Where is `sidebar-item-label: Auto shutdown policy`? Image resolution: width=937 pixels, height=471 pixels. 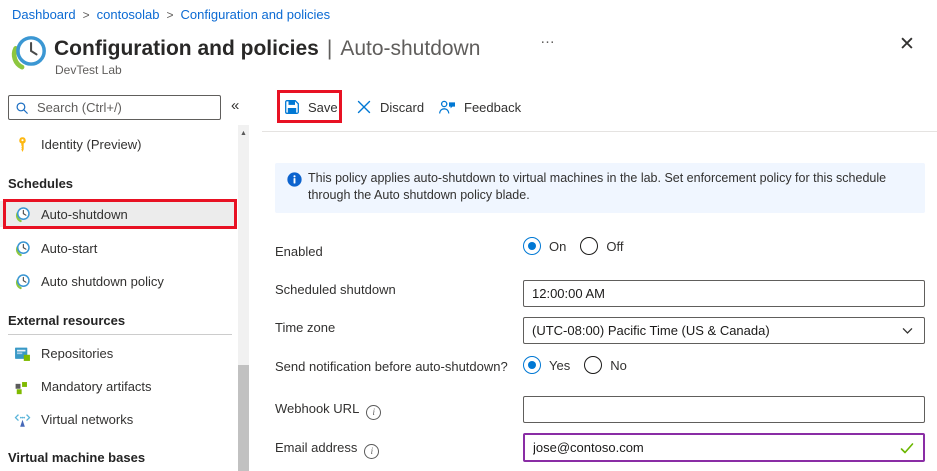
sidebar-item-label: Auto shutdown policy is located at coordinates (102, 281).